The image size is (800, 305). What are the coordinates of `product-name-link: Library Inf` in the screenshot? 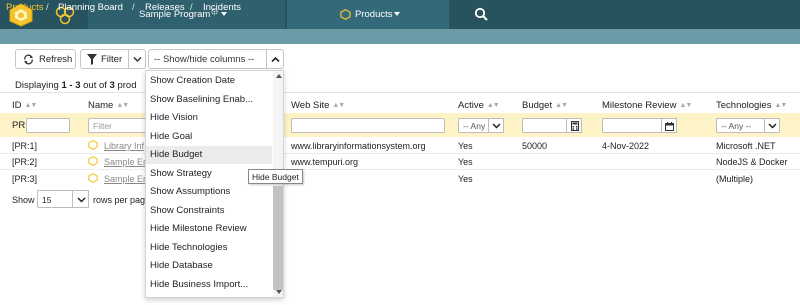 It's located at (124, 146).